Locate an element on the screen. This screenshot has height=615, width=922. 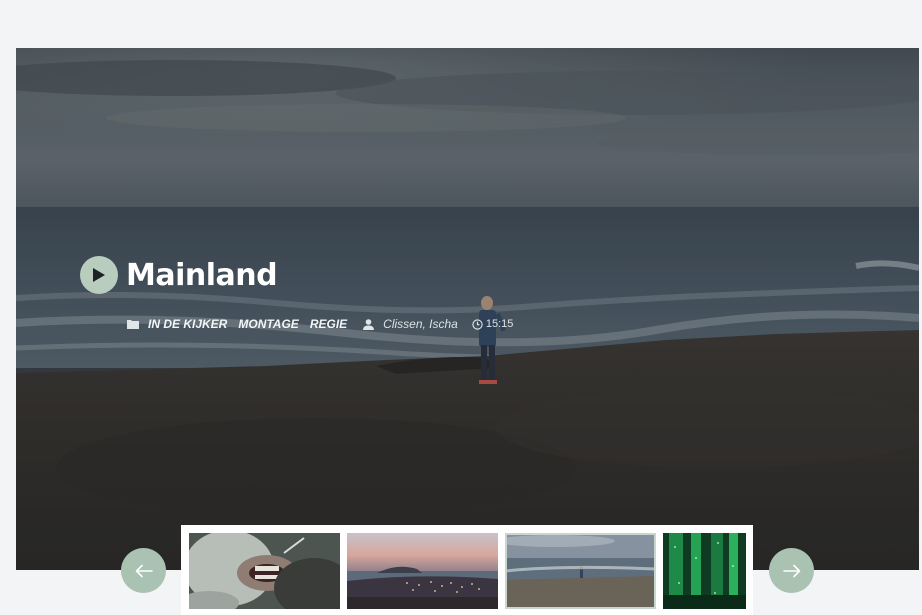
clock-icon is located at coordinates (477, 324).